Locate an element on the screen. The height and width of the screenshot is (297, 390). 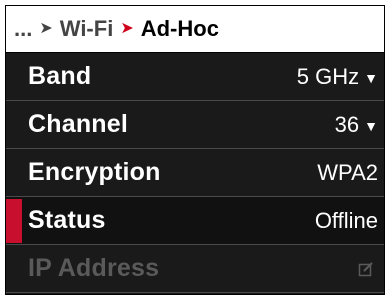
status-value: Offline is located at coordinates (346, 220).